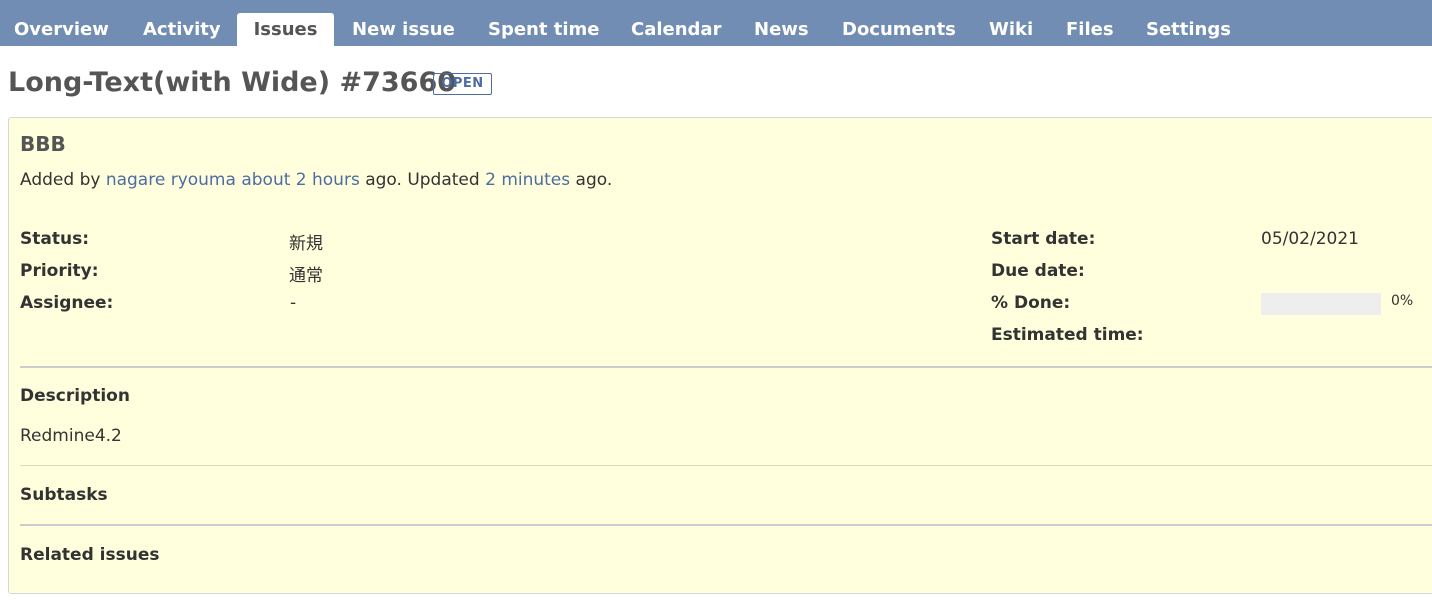  Describe the element at coordinates (306, 244) in the screenshot. I see `status-value: 新規` at that location.